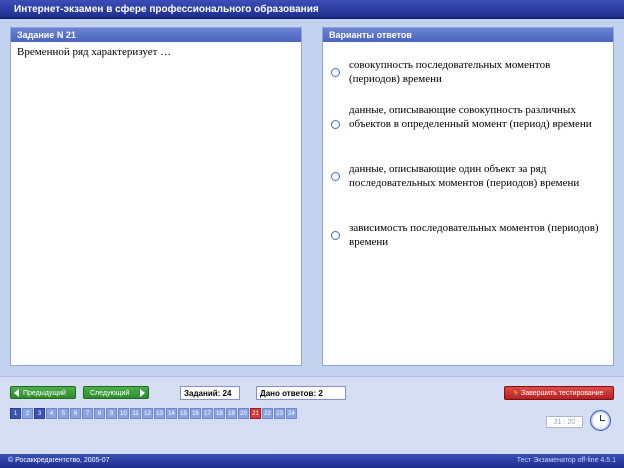 This screenshot has height=468, width=624. What do you see at coordinates (142, 393) in the screenshot?
I see `arrow-right-icon` at bounding box center [142, 393].